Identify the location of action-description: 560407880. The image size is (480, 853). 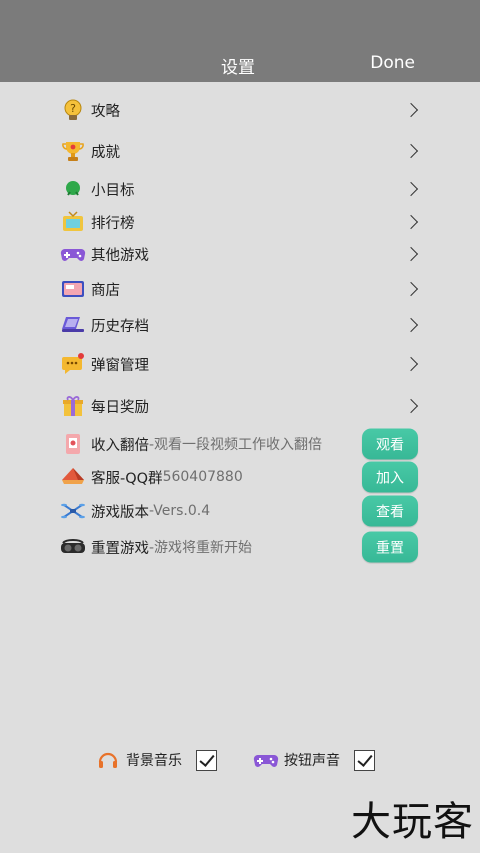
(202, 477).